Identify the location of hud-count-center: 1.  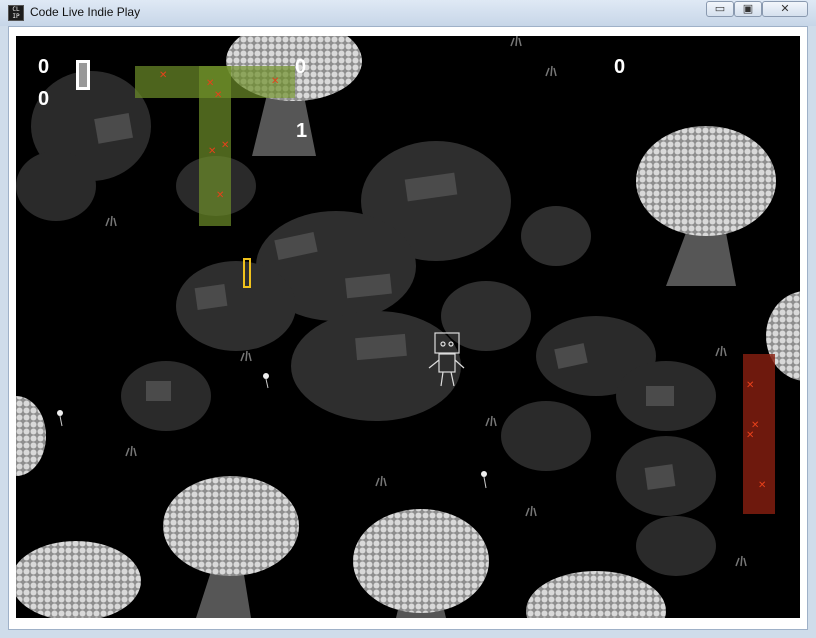
(302, 131).